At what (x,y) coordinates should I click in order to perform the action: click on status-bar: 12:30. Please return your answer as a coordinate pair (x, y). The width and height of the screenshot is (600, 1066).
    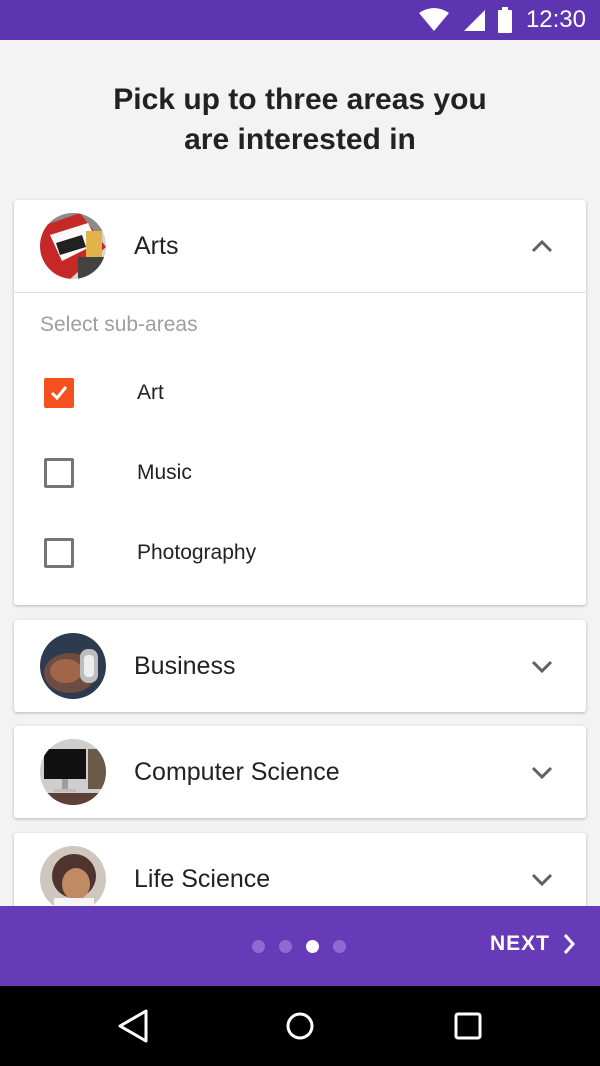
    Looking at the image, I should click on (300, 20).